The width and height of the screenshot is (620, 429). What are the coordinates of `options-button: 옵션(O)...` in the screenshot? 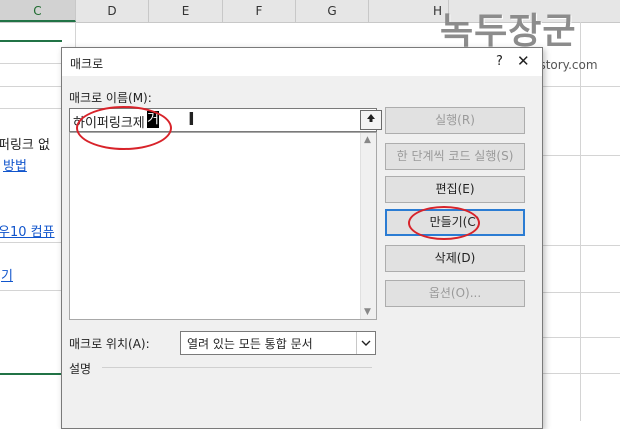 It's located at (455, 293).